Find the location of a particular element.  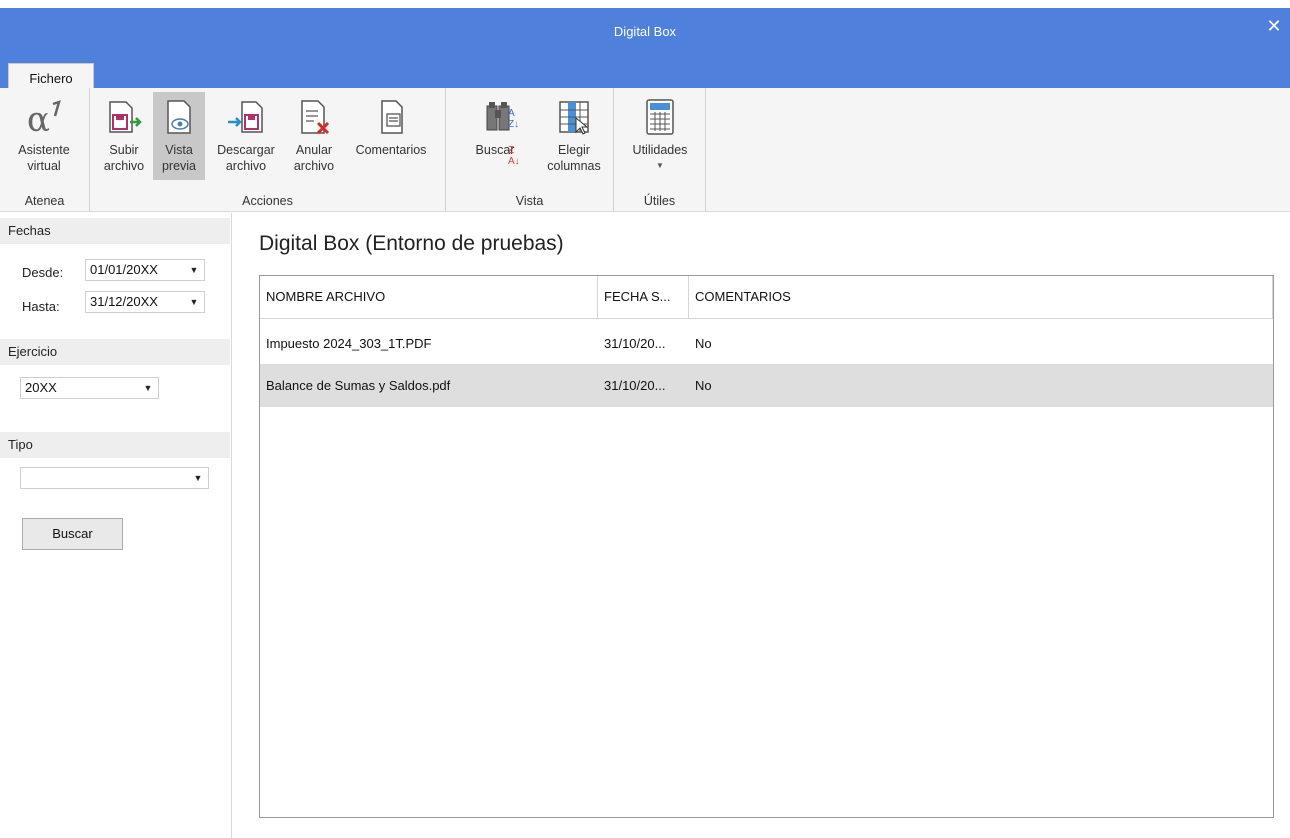

ejercicio-value: 20XX is located at coordinates (41, 387).